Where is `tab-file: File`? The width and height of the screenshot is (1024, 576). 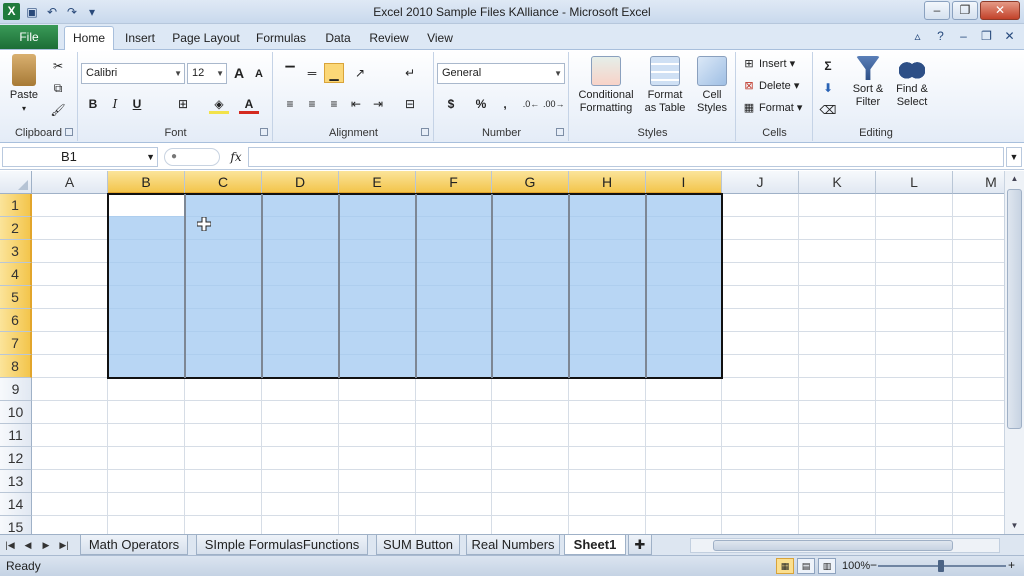
tab-file: File is located at coordinates (29, 37).